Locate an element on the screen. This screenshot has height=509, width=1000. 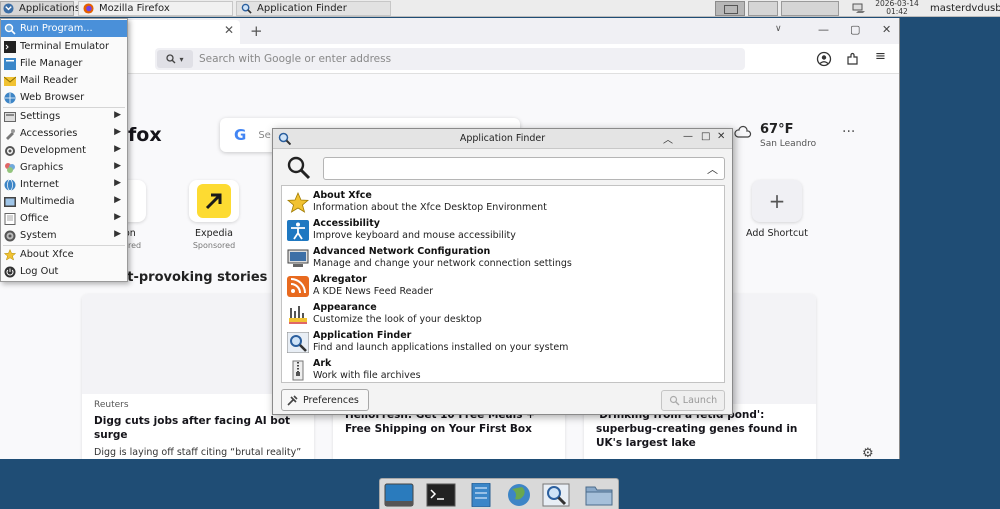
search-engine-button: ▾ is located at coordinates (175, 59).